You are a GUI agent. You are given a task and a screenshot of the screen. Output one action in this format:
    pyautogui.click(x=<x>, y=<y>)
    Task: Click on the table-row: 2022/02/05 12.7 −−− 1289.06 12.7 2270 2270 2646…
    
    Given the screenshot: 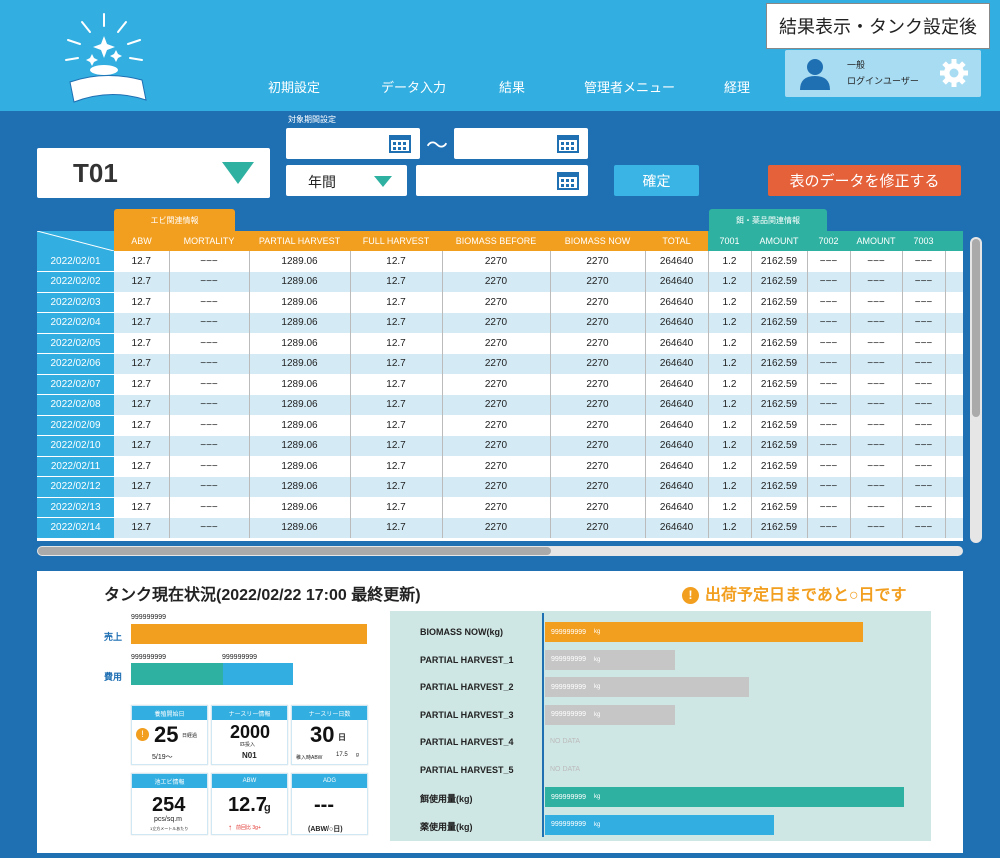 What is the action you would take?
    pyautogui.click(x=500, y=343)
    